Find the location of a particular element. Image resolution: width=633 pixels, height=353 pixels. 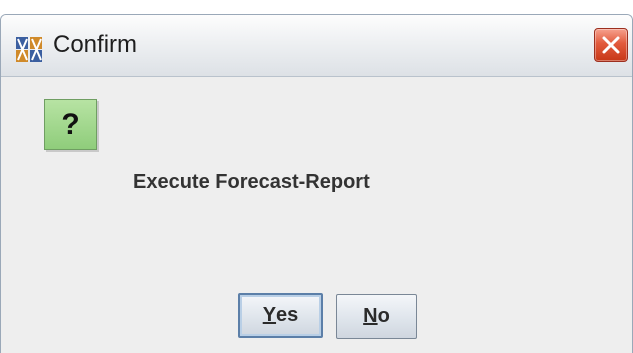

question-glyph: ? is located at coordinates (70, 124).